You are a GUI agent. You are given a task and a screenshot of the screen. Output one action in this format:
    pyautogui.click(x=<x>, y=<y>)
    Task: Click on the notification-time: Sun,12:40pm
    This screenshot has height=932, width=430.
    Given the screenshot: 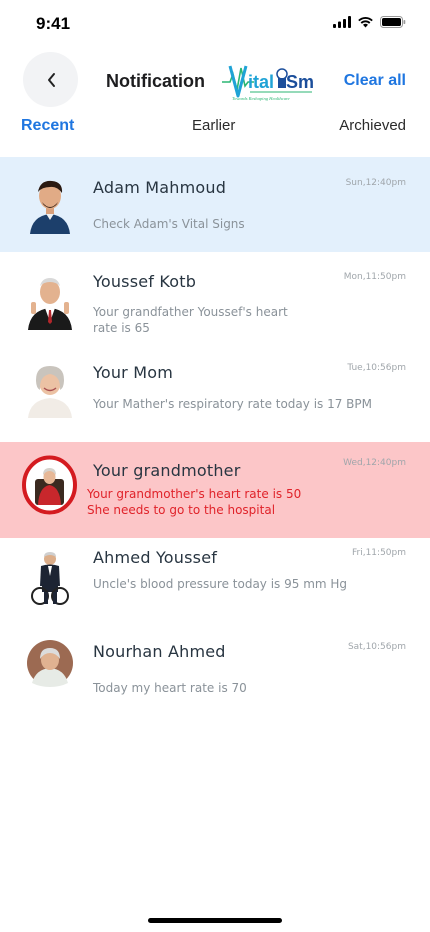 What is the action you would take?
    pyautogui.click(x=375, y=183)
    